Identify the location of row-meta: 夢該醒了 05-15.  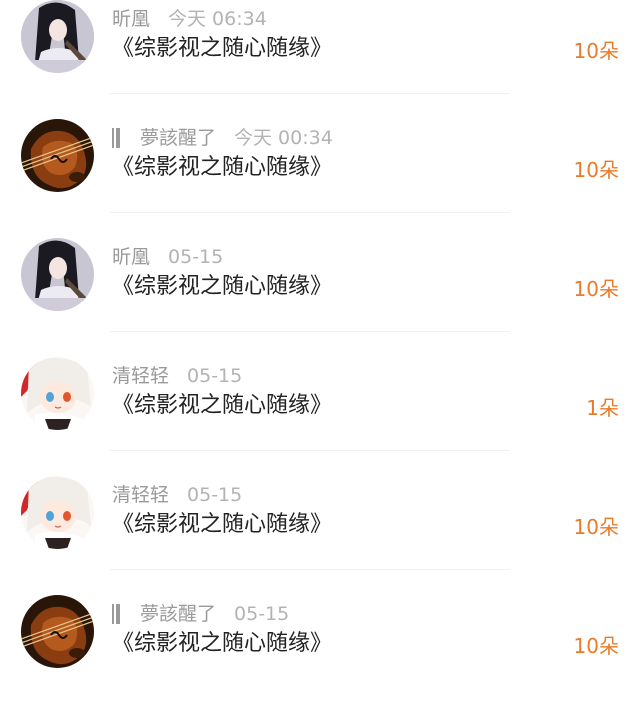
(200, 614).